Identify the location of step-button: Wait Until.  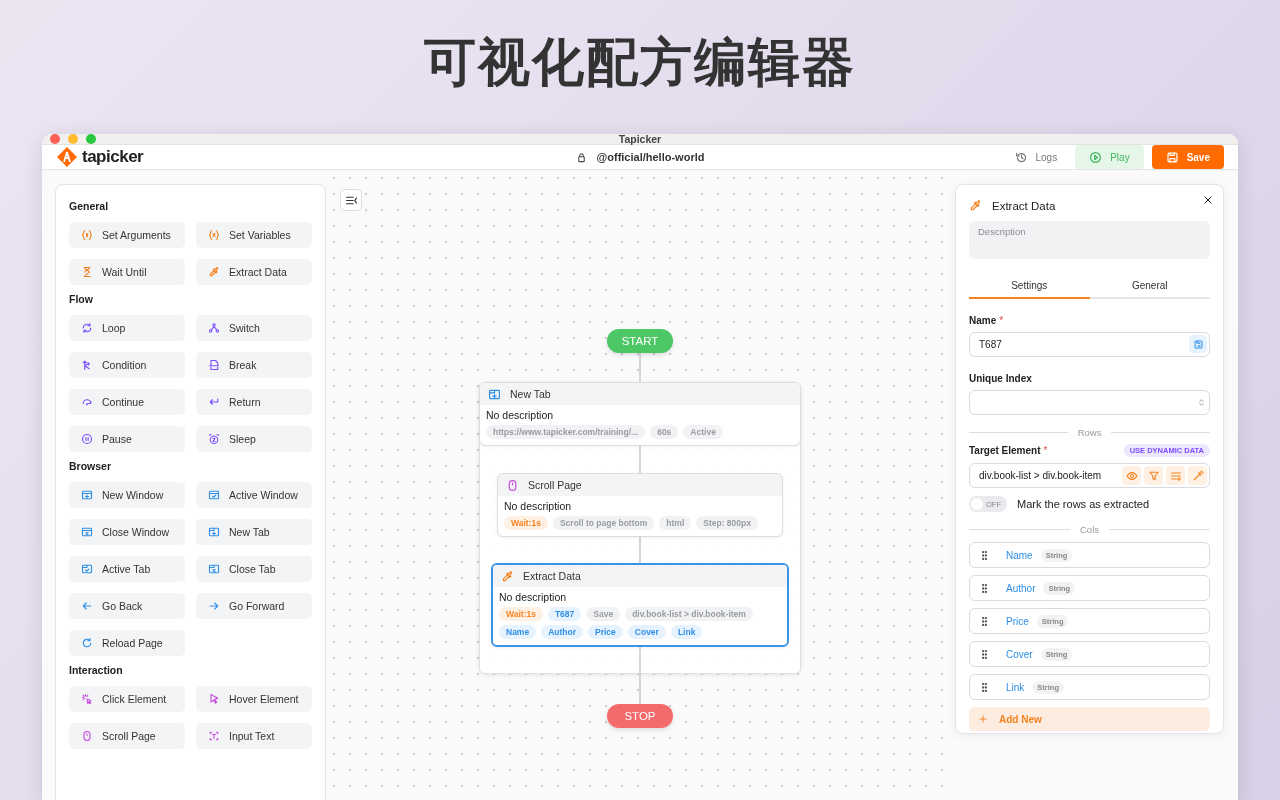
(127, 272).